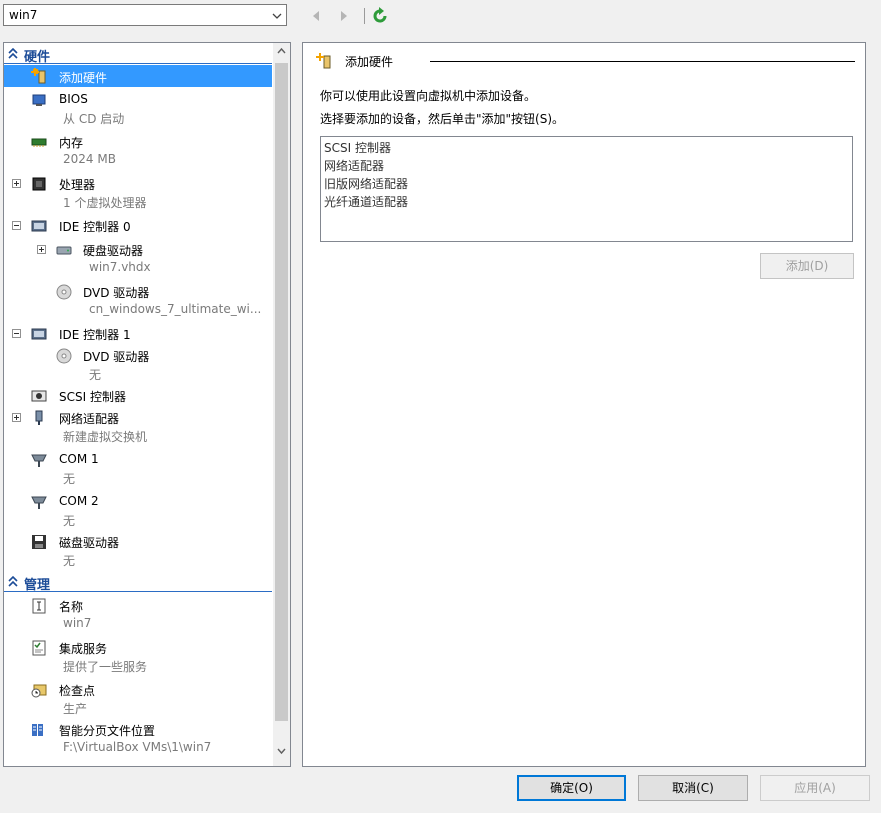 Image resolution: width=881 pixels, height=813 pixels. I want to click on tree-item-hard-drive: 硬盘驱动器 win7.vhdx, so click(138, 259).